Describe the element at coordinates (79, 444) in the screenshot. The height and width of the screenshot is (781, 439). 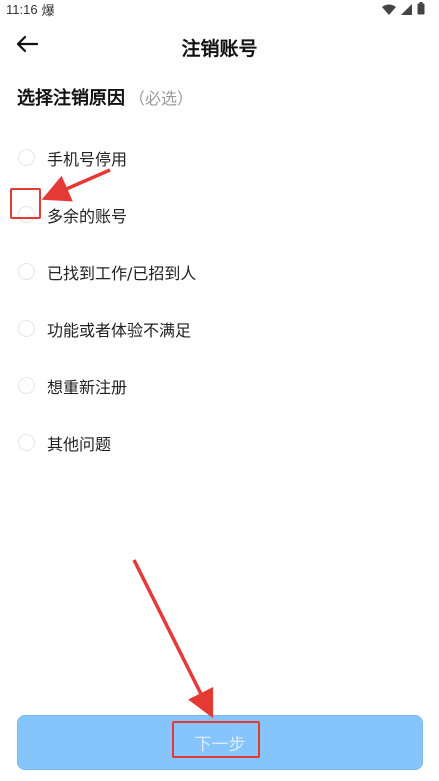
I see `reason-label: 其他问题` at that location.